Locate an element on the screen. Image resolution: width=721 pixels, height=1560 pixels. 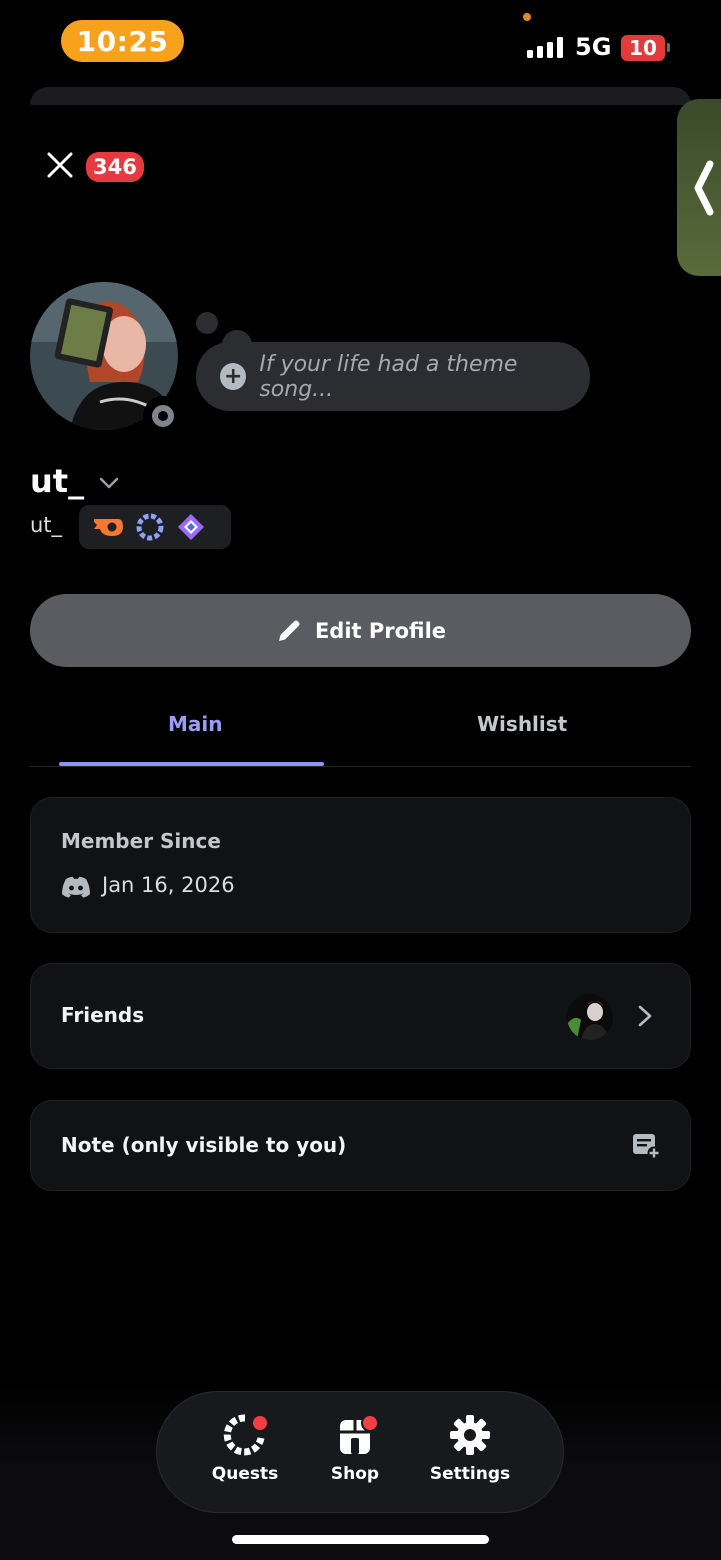
tab-divider is located at coordinates (360, 766).